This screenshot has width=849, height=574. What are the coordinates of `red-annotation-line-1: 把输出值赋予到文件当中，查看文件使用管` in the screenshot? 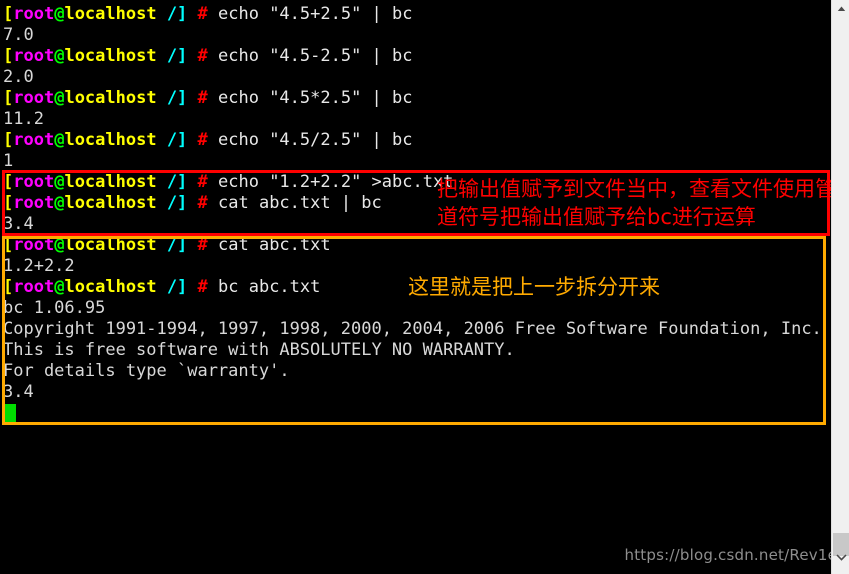 It's located at (636, 189).